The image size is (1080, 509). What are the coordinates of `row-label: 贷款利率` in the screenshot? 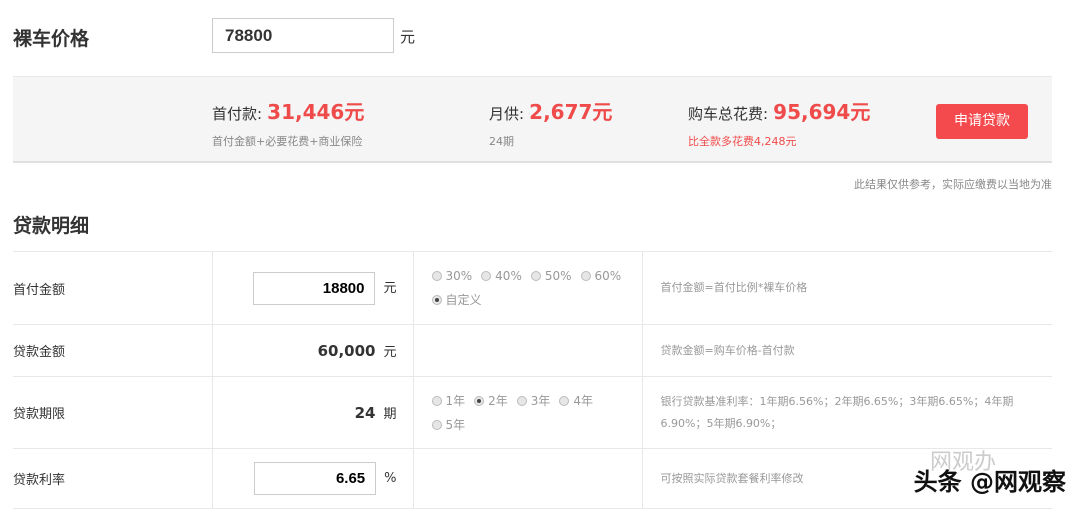 It's located at (112, 478).